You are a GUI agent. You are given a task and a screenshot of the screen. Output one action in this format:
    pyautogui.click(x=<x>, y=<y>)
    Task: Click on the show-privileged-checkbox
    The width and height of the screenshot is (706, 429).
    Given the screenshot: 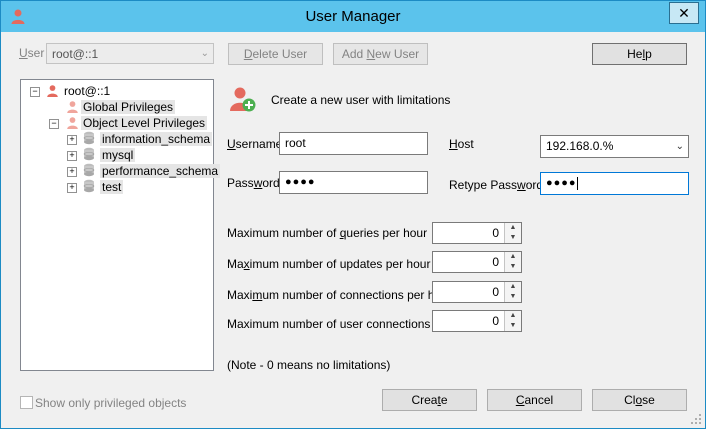 What is the action you would take?
    pyautogui.click(x=26, y=402)
    